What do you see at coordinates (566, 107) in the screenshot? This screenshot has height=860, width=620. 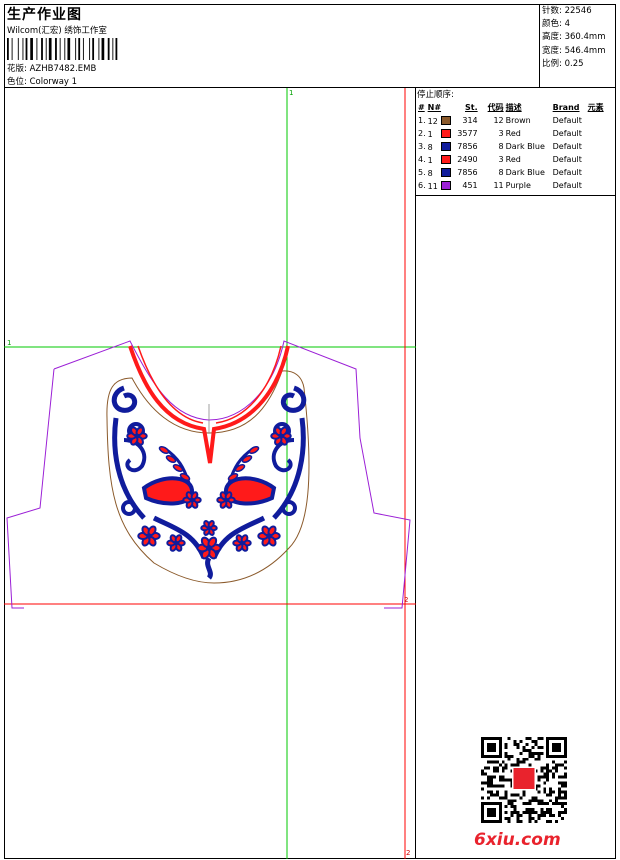 I see `col-brand: Brand` at bounding box center [566, 107].